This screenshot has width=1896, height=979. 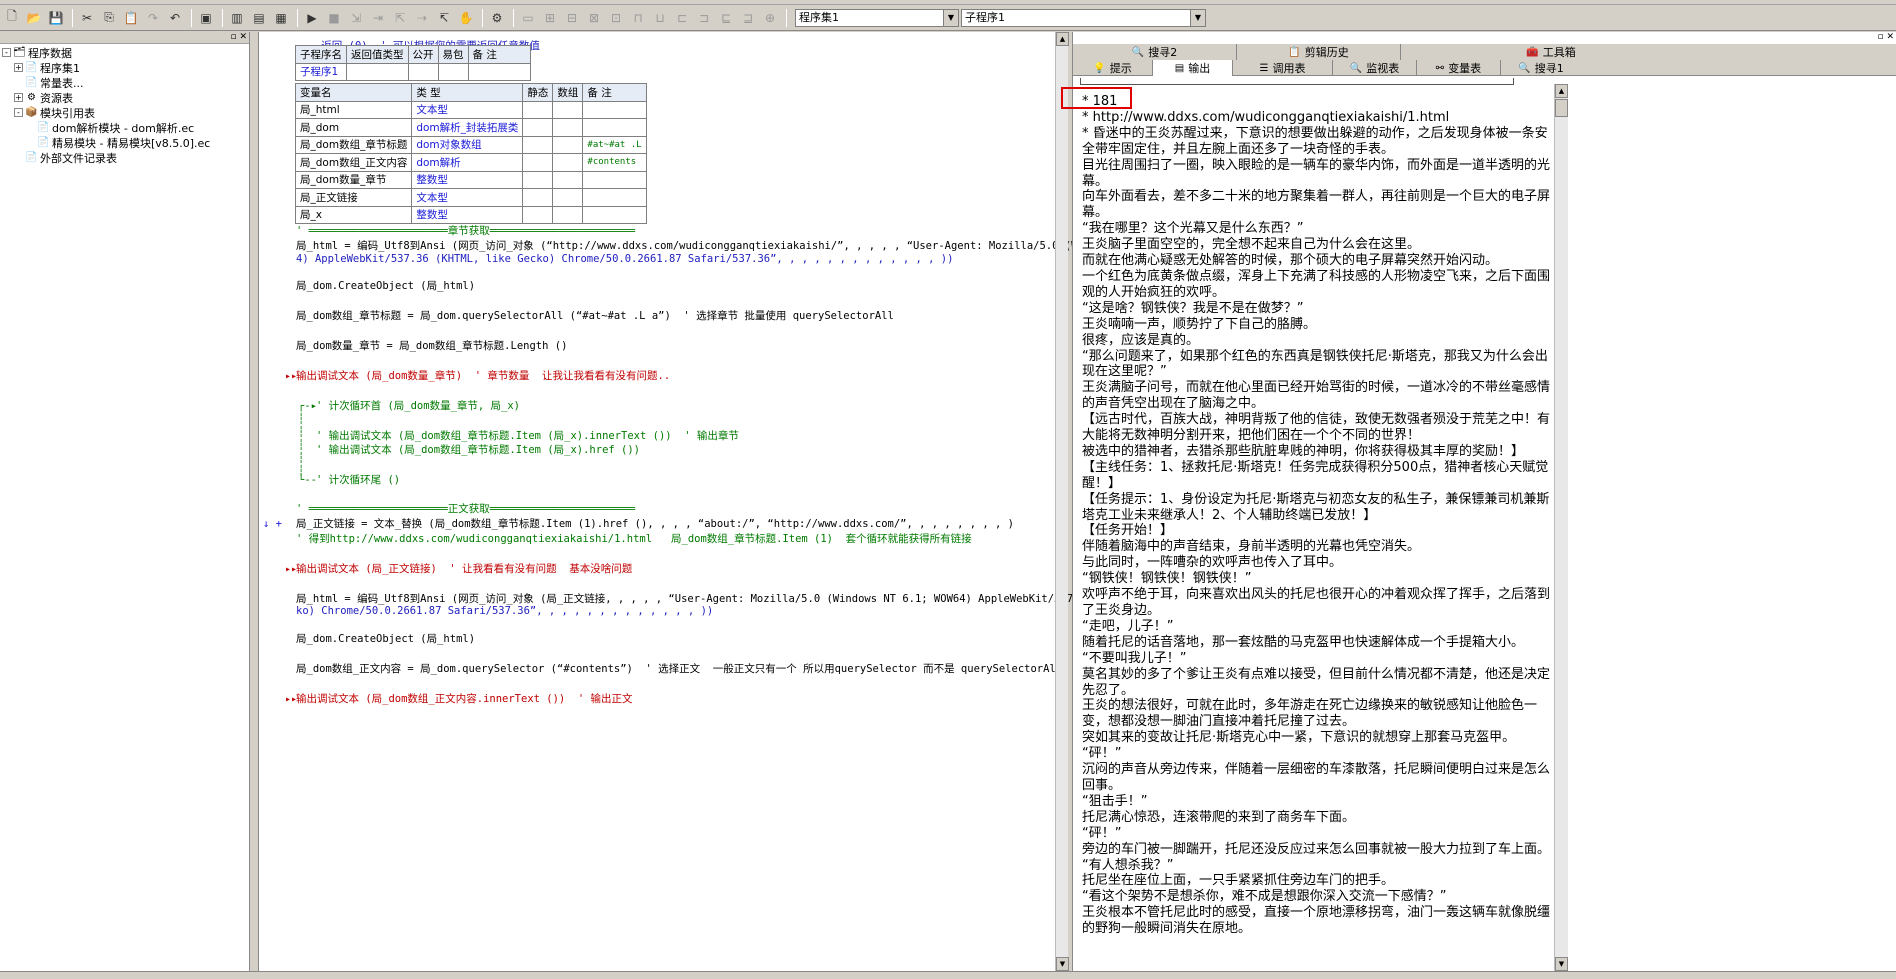 I want to click on code-line: 输出调试文本 (局_正文链接) ' 让我看看有没有问题 基本没啥问题, so click(x=464, y=569).